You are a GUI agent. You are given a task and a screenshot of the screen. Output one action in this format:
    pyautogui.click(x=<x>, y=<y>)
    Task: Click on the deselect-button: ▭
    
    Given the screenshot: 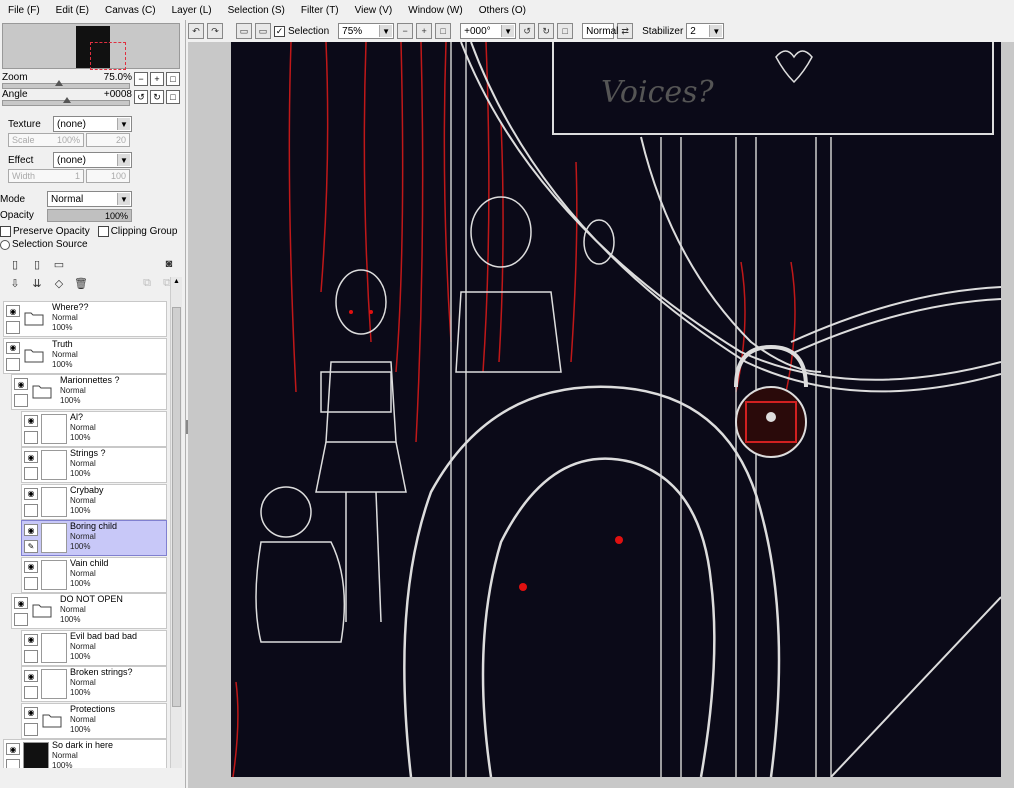 What is the action you would take?
    pyautogui.click(x=244, y=31)
    